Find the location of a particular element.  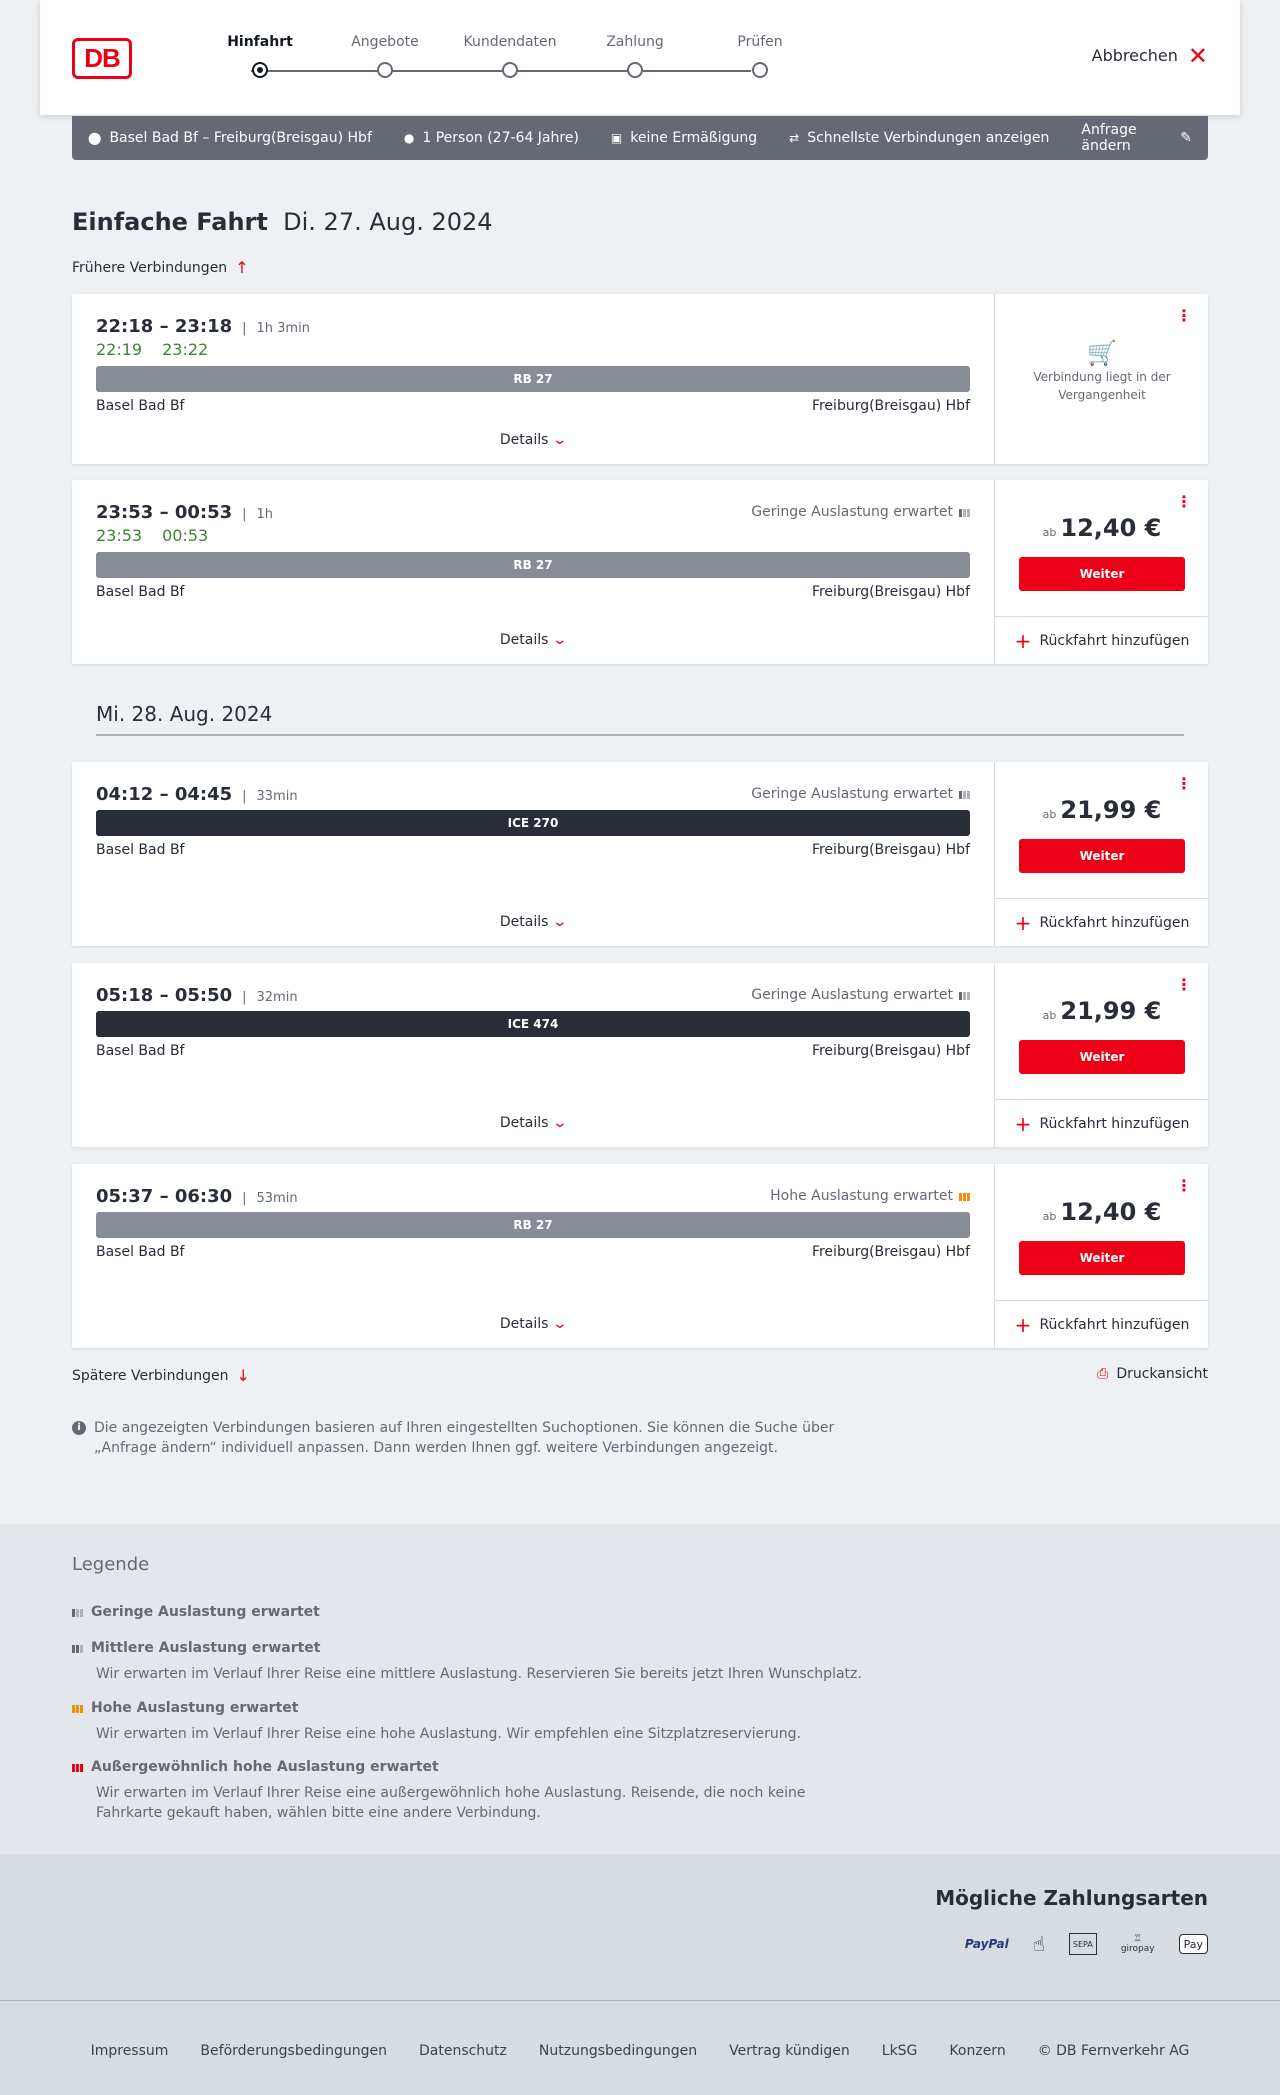

location-pin-icon: ⬤ is located at coordinates (95, 138).